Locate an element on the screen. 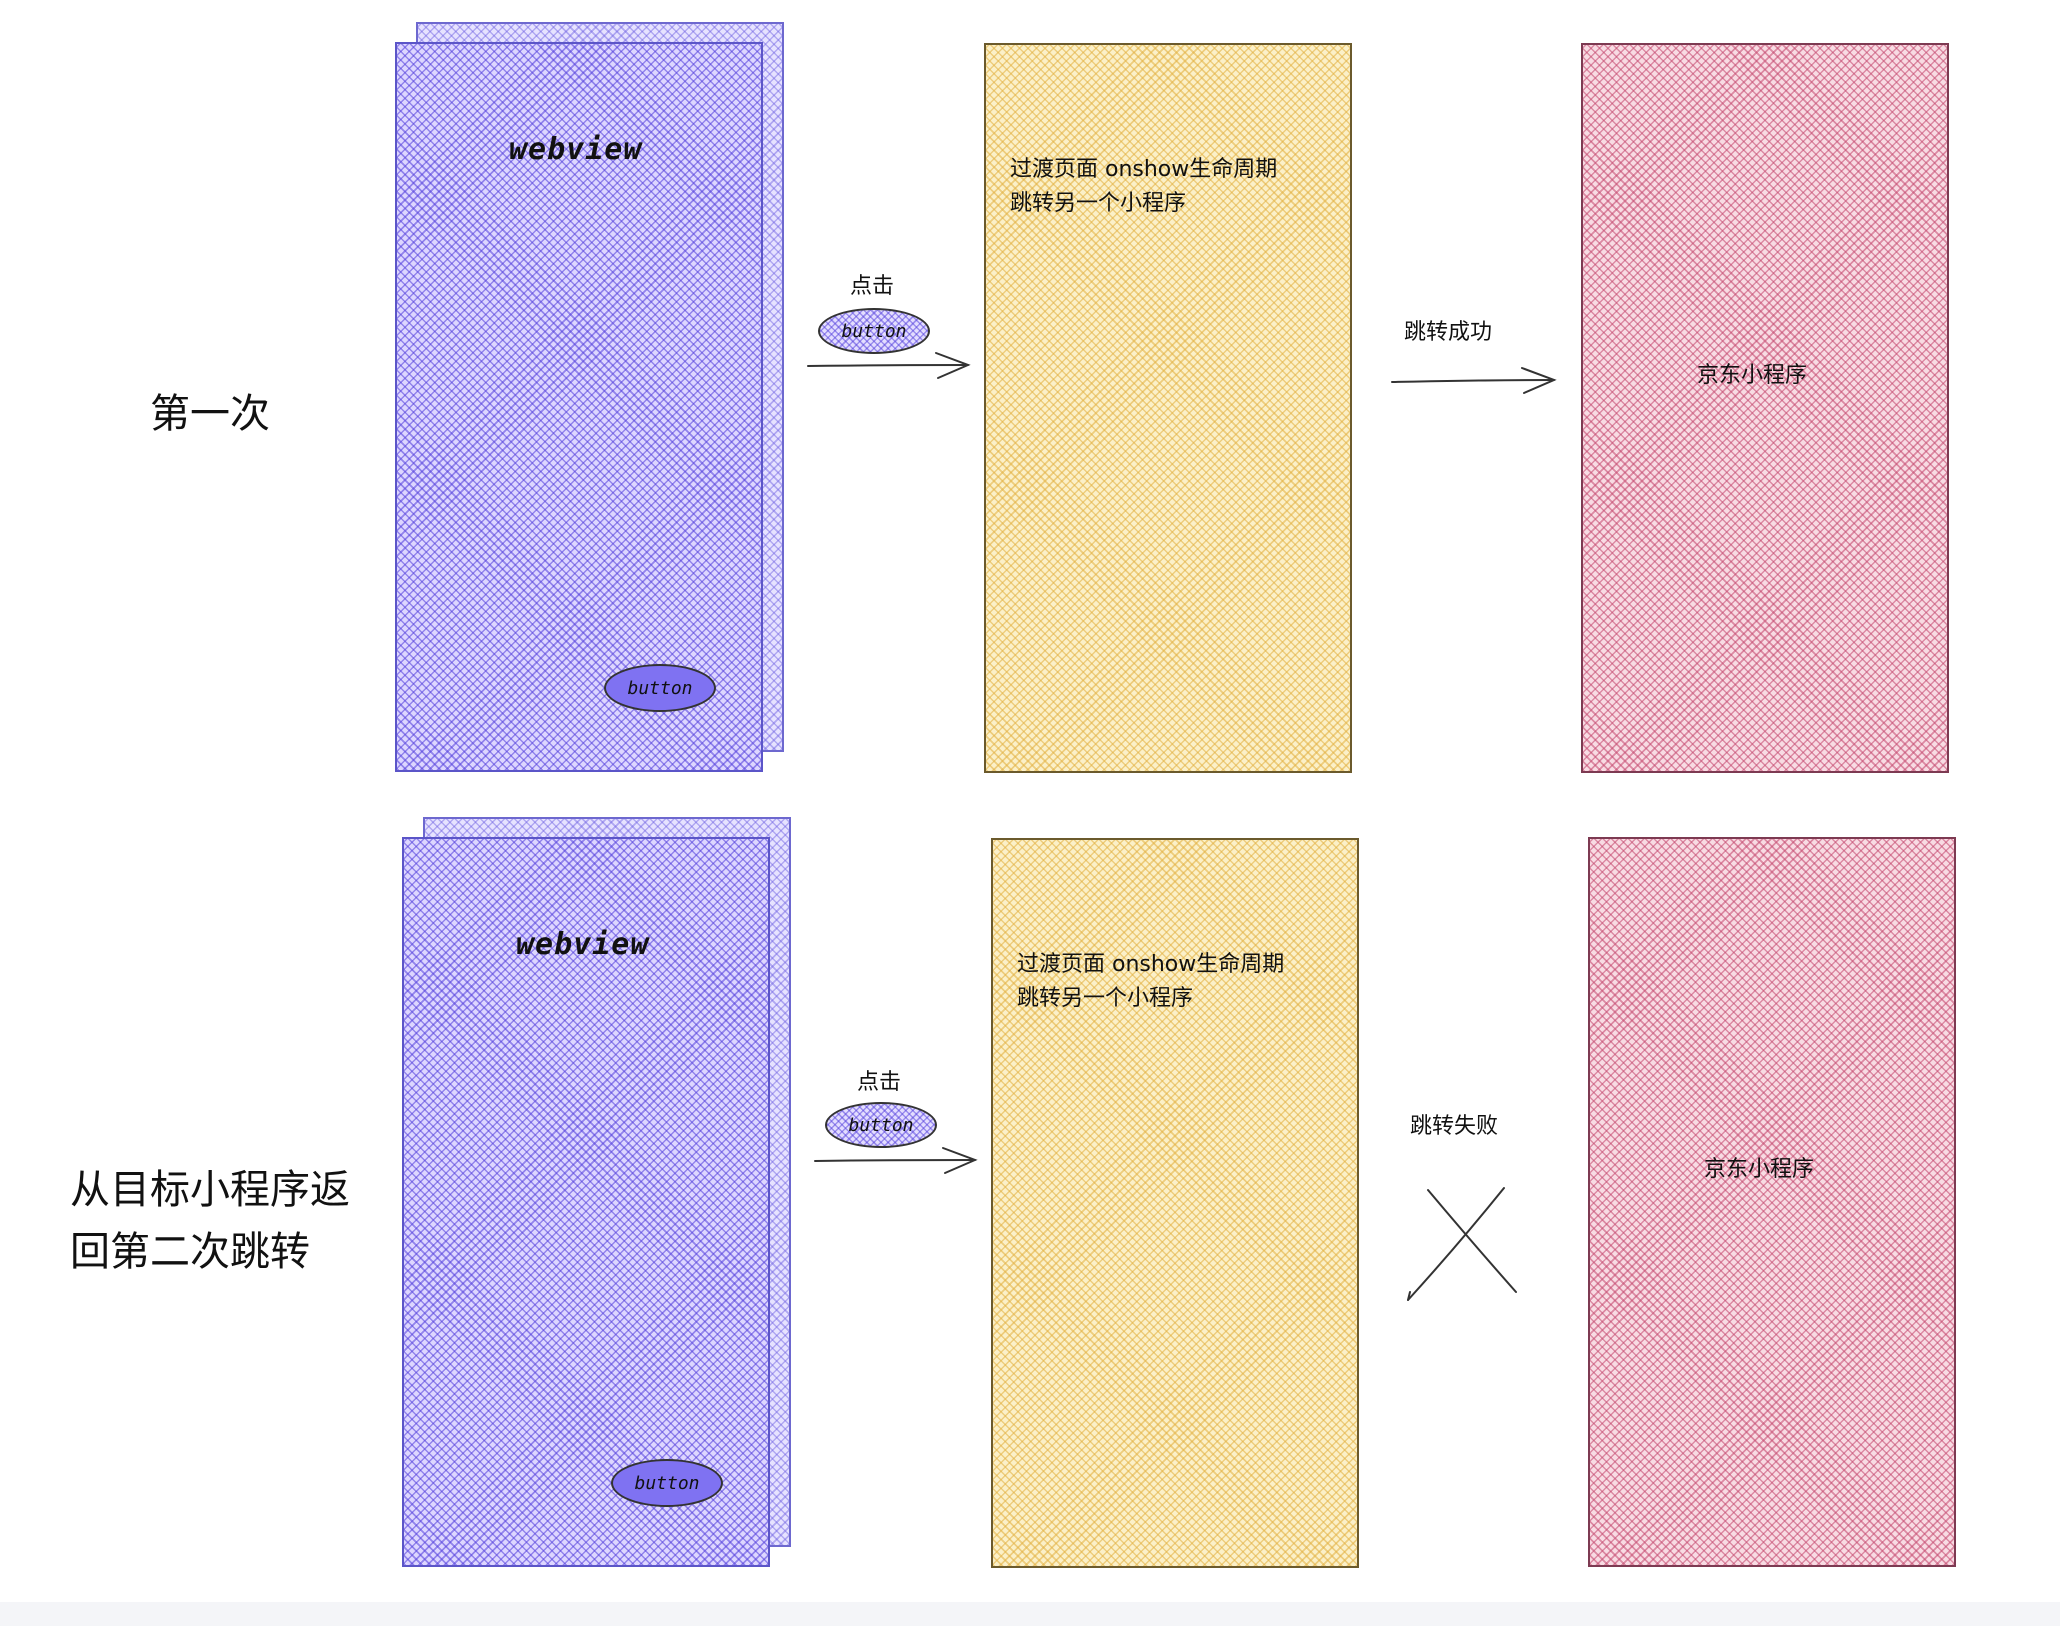 The width and height of the screenshot is (2060, 1626). row2-click-arrow-icon is located at coordinates (896, 1160).